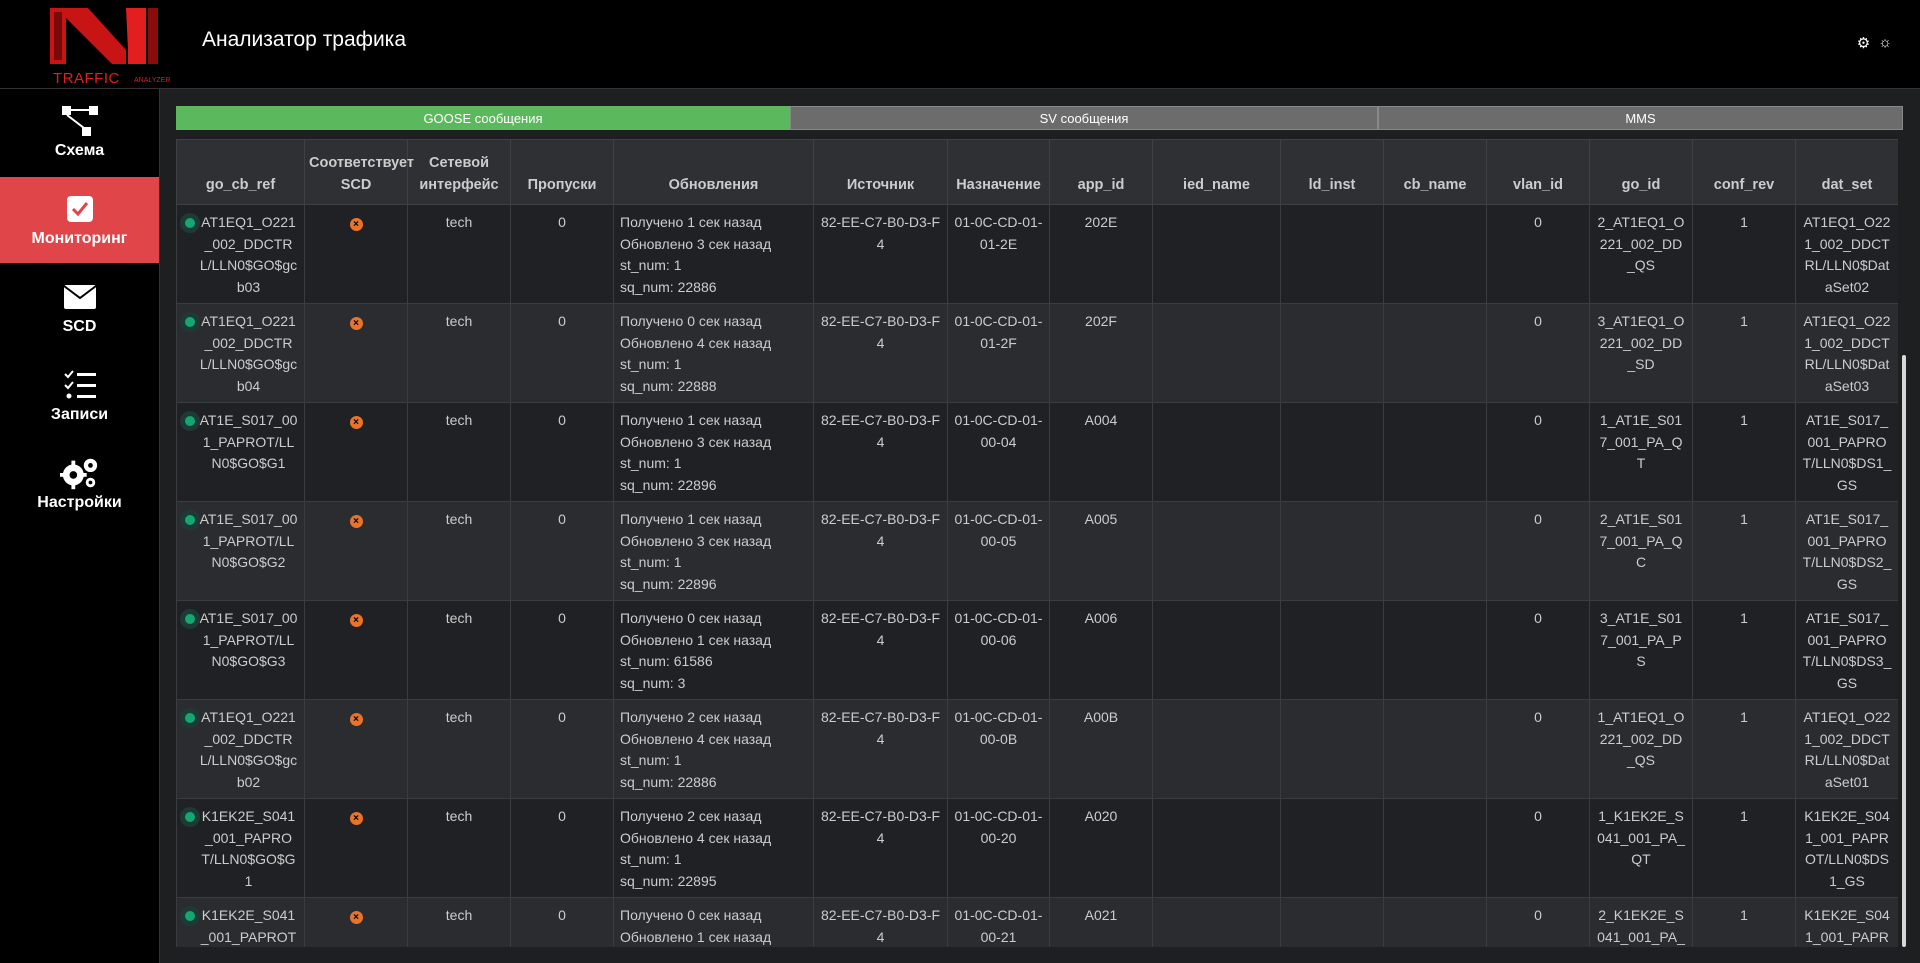 The width and height of the screenshot is (1920, 963). I want to click on column-header: Сетевой интерфейс, so click(459, 172).